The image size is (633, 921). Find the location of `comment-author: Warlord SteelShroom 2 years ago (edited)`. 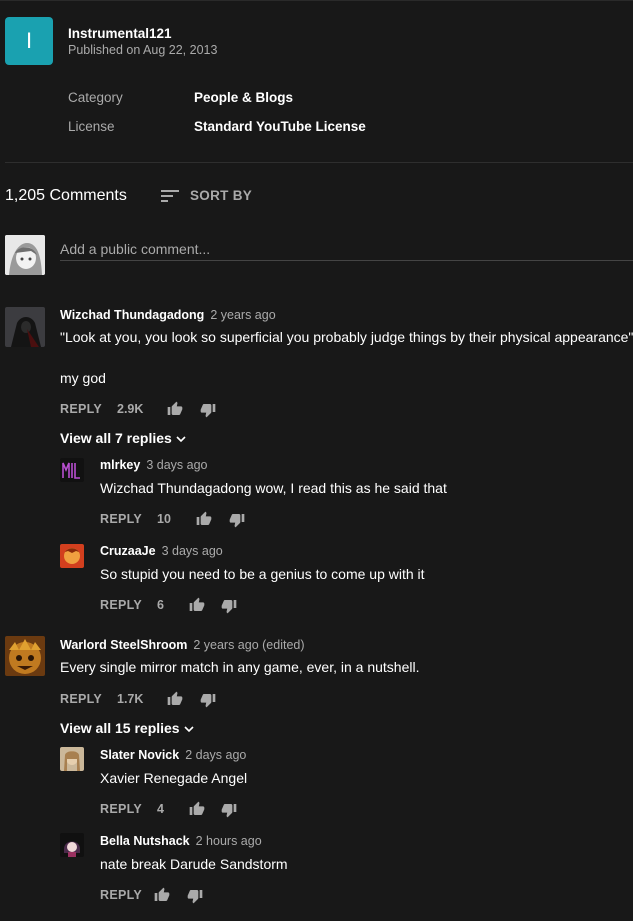

comment-author: Warlord SteelShroom 2 years ago (edited) is located at coordinates (182, 645).